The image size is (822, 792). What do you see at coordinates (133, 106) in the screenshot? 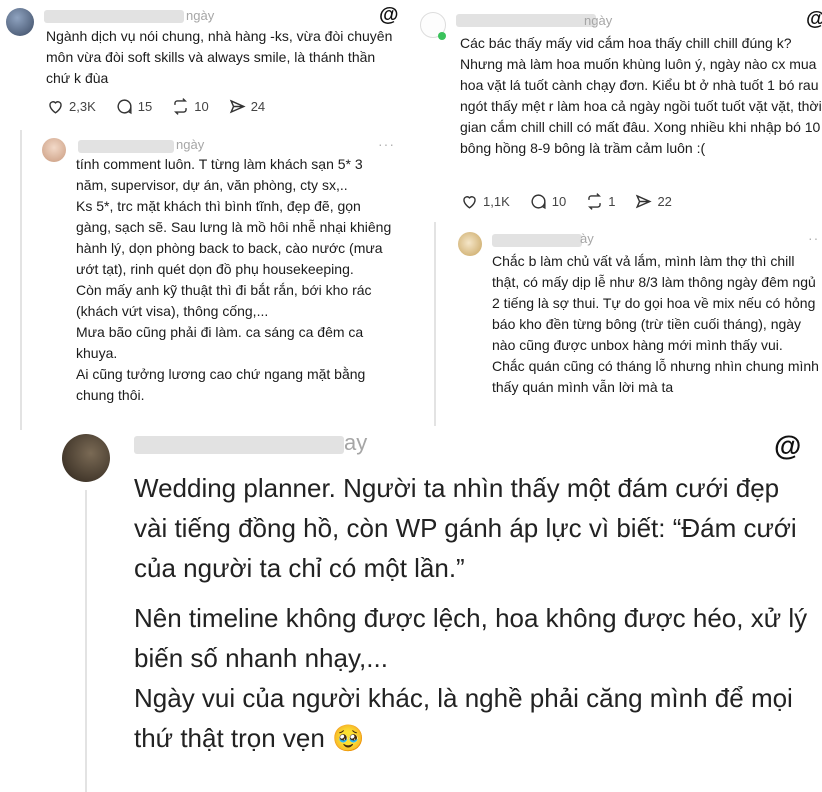
I see `comment-button: 15` at bounding box center [133, 106].